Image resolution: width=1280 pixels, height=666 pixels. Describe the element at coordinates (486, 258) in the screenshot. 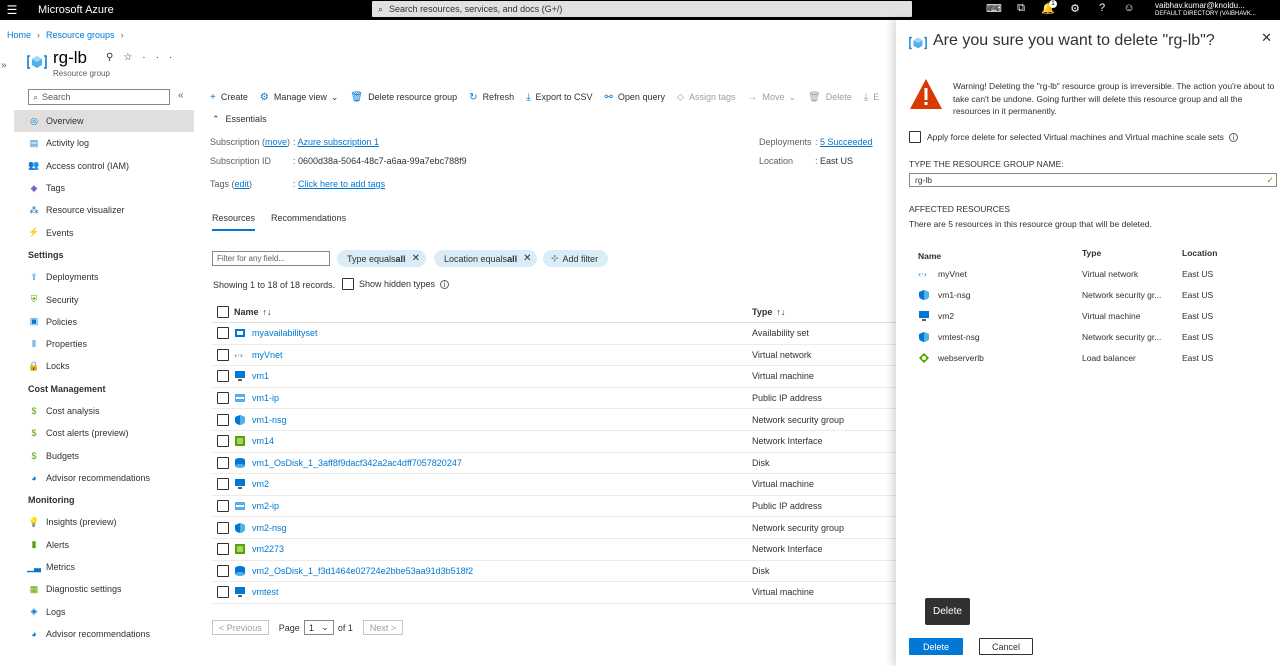

I see `location-filter-pill: Location equals all ✕` at that location.